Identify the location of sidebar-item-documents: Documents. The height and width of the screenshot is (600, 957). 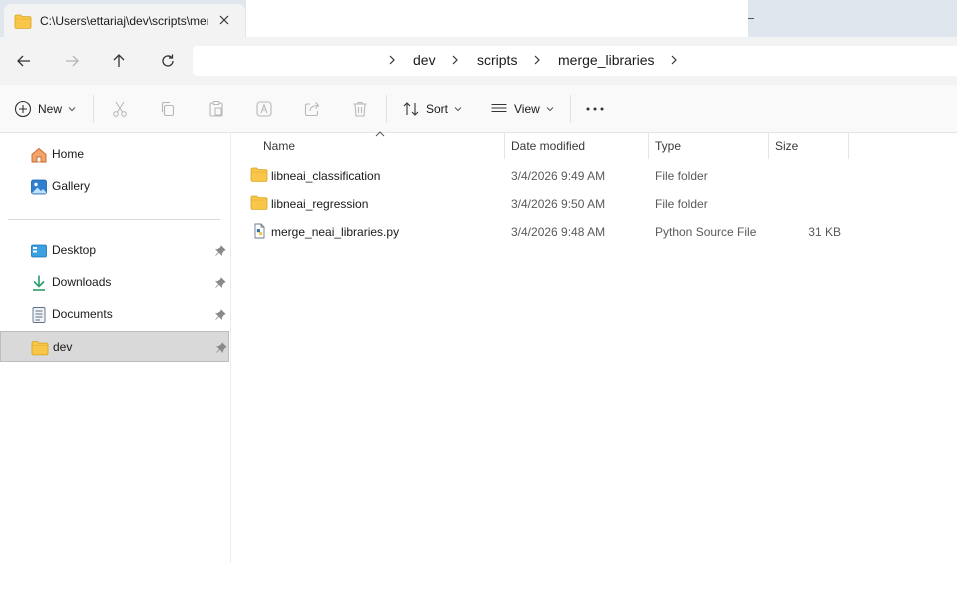
(114, 314).